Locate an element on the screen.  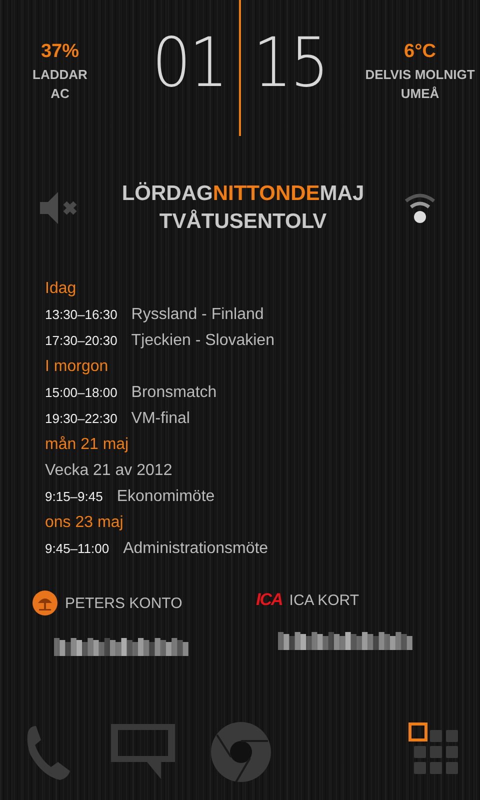
event-time: 9:45–11:00 is located at coordinates (77, 549).